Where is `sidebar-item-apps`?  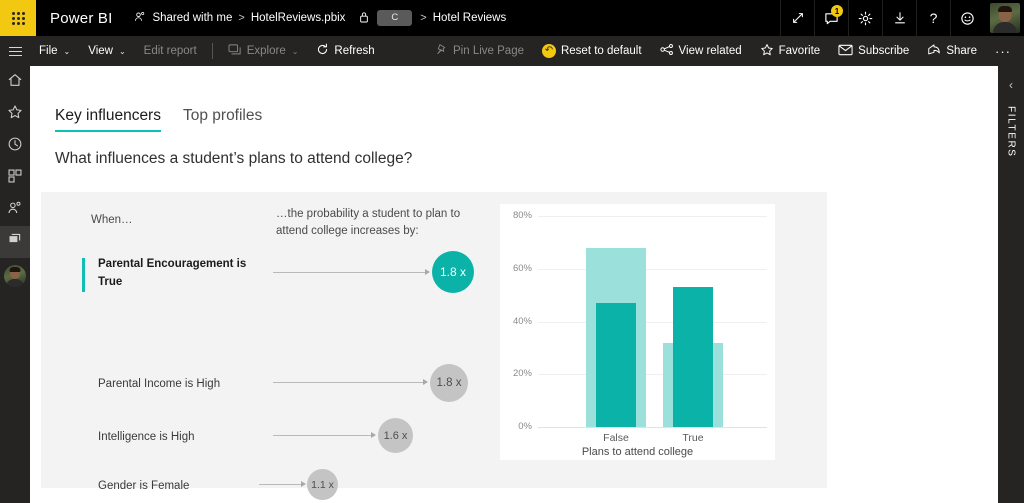 sidebar-item-apps is located at coordinates (15, 178).